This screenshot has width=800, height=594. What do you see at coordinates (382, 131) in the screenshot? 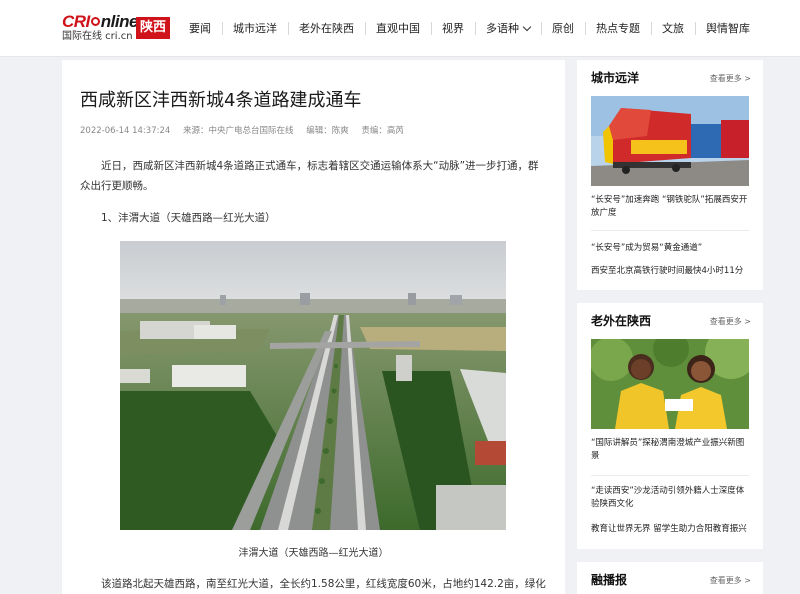
I see `article-reviewer: 责编：高芮` at bounding box center [382, 131].